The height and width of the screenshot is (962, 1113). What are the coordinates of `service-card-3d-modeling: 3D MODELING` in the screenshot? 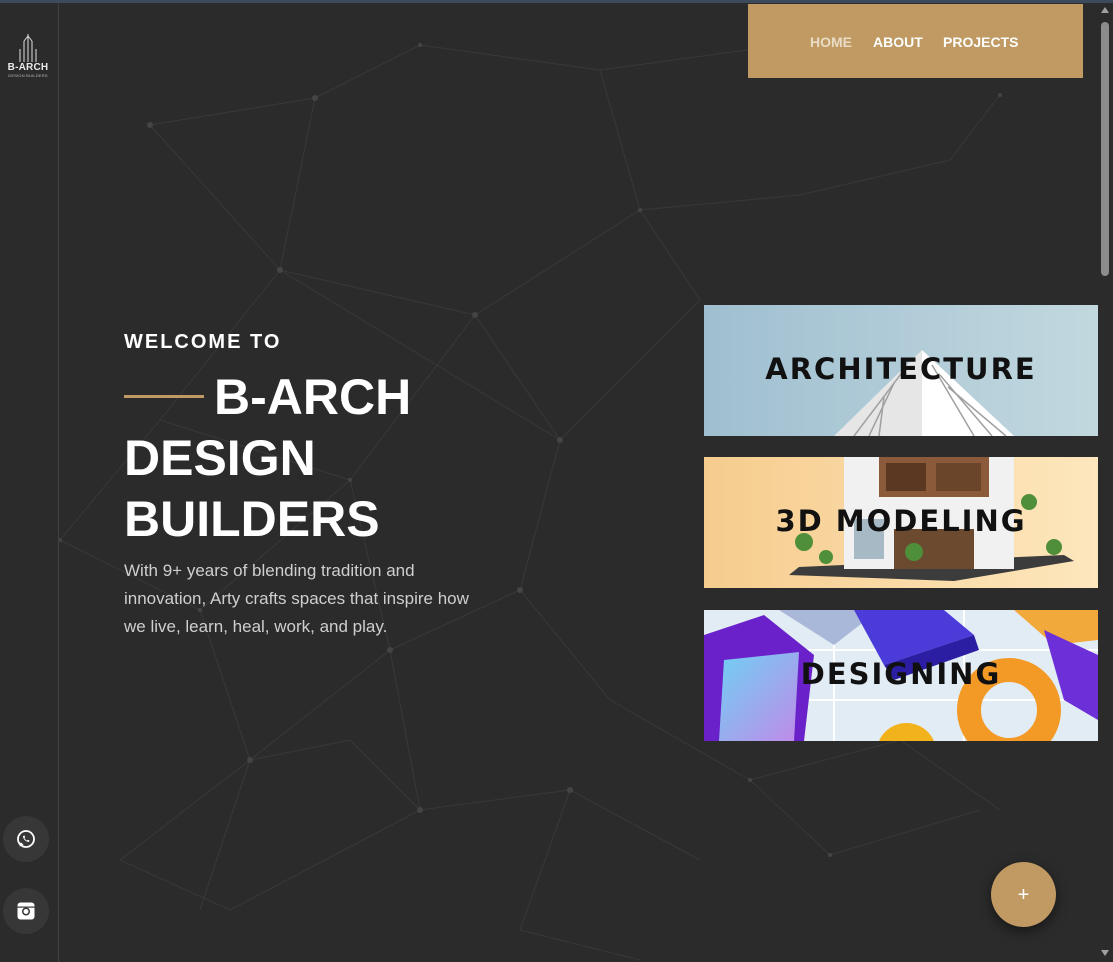 It's located at (901, 522).